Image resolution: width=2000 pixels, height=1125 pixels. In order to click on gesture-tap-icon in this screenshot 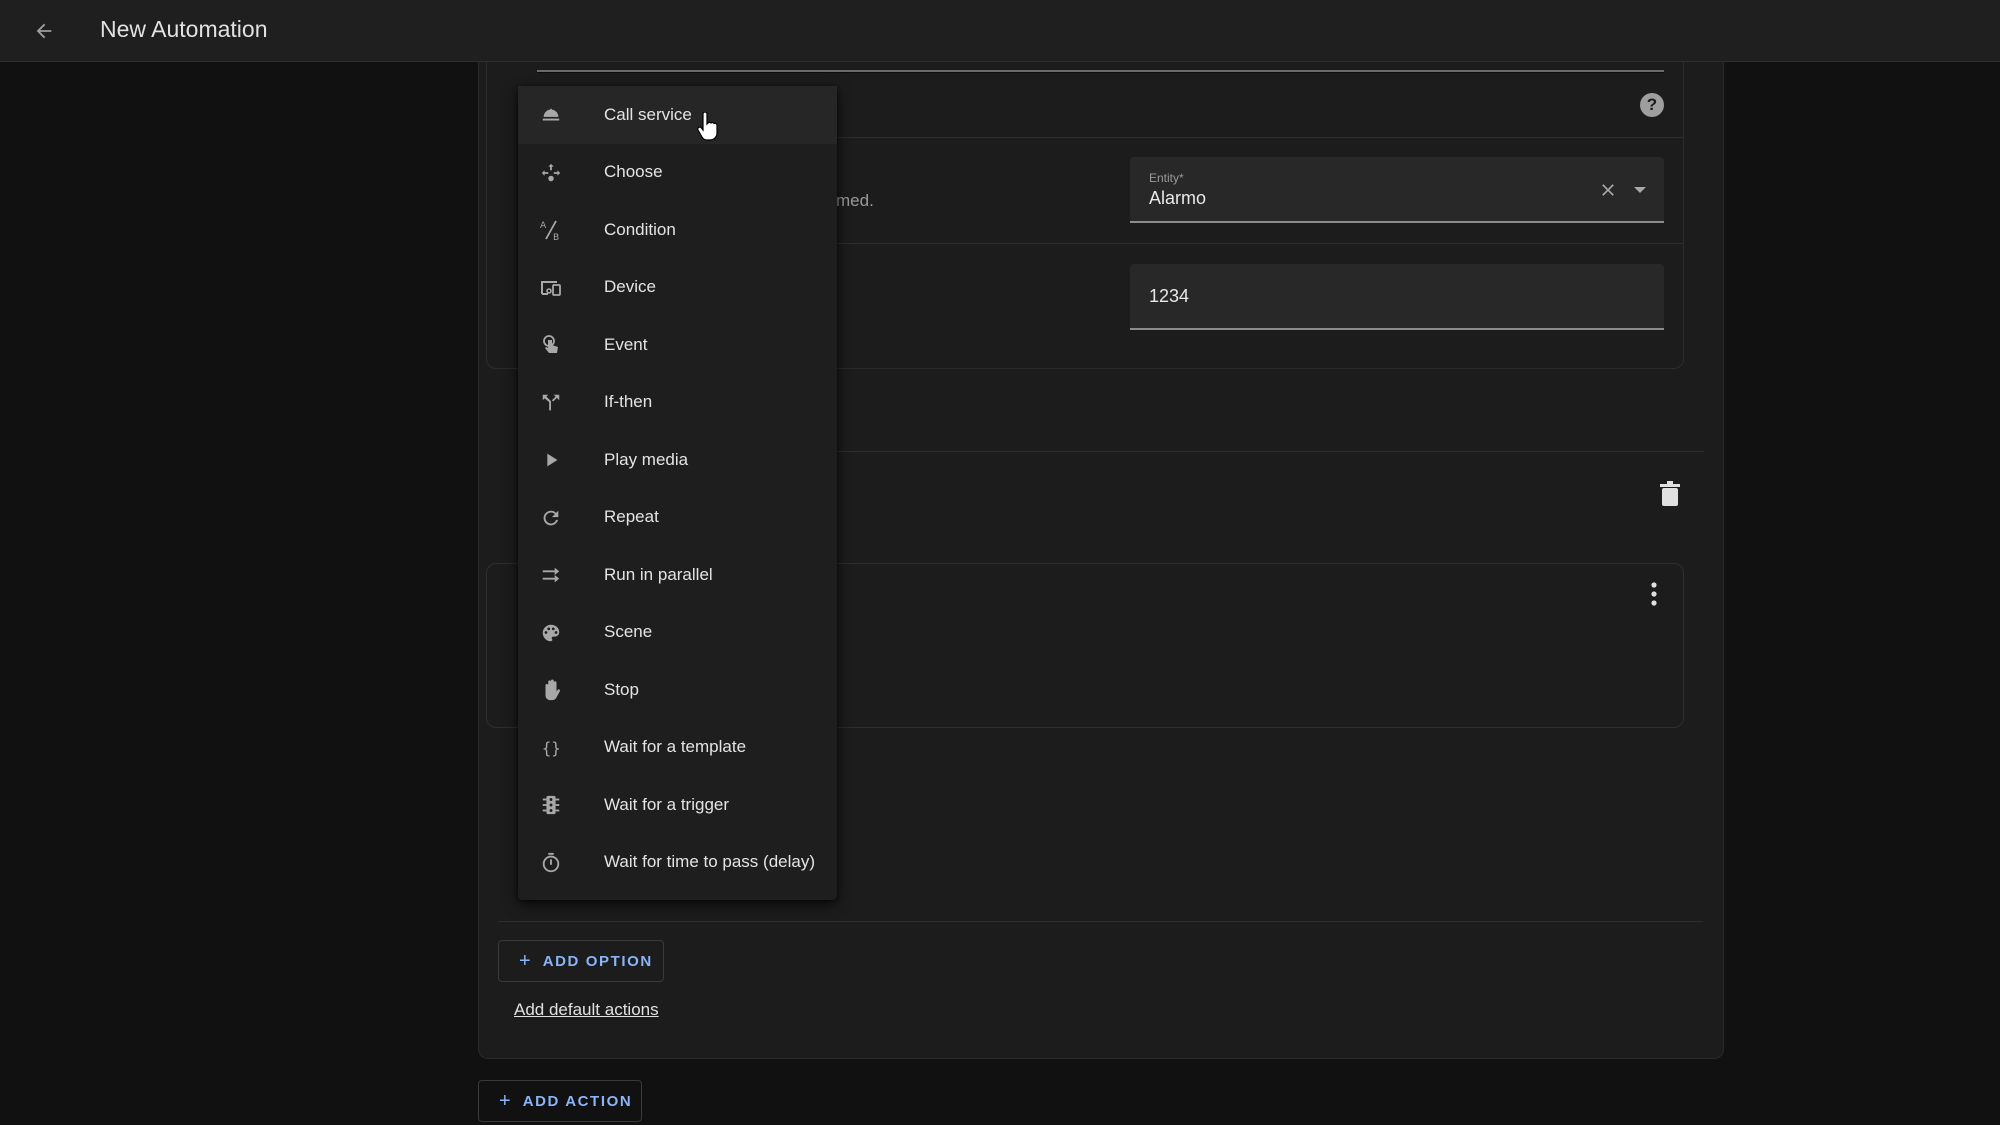, I will do `click(551, 345)`.